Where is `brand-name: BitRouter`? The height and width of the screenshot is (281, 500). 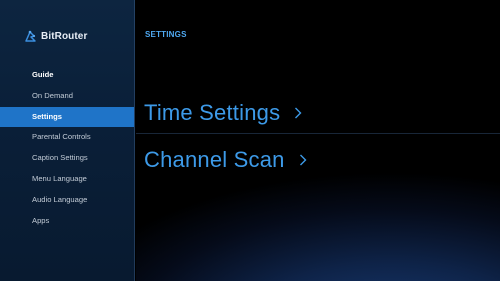
brand-name: BitRouter is located at coordinates (64, 36).